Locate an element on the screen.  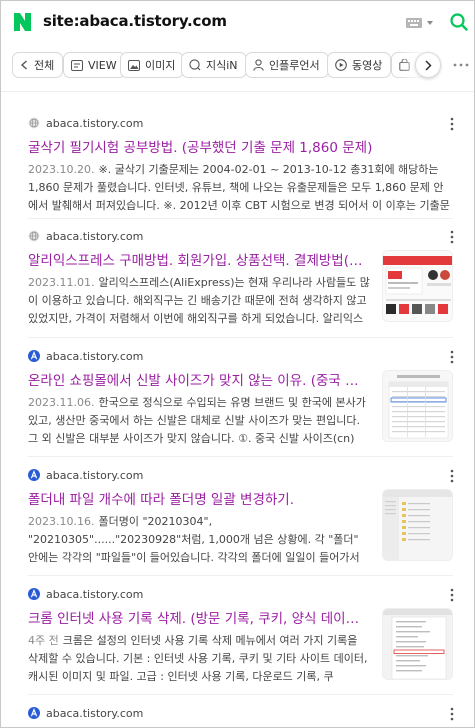
keyboard-dropdown-icon is located at coordinates (430, 23).